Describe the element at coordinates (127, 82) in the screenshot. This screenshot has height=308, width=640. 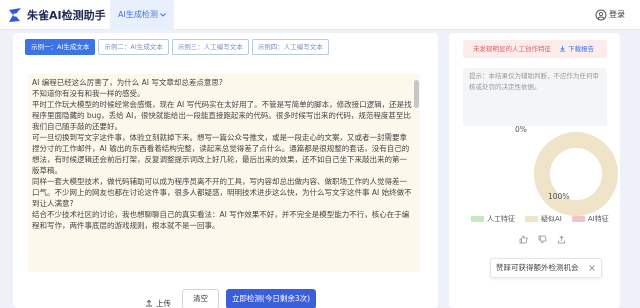
I see `editor-paragraph: AI 编程已经这么厉害了，为什么 AI 写文章却总差点意思?` at that location.